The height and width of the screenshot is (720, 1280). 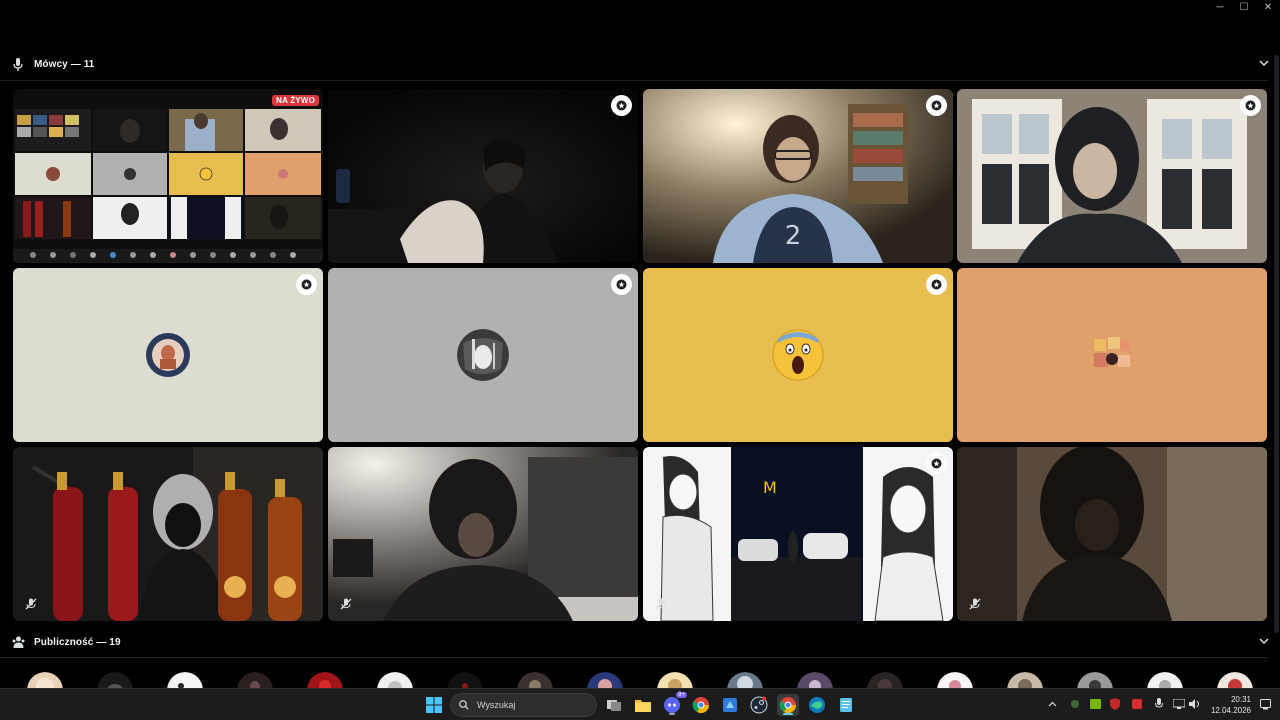 What do you see at coordinates (496, 705) in the screenshot?
I see `search-placeholder: Wyszukaj` at bounding box center [496, 705].